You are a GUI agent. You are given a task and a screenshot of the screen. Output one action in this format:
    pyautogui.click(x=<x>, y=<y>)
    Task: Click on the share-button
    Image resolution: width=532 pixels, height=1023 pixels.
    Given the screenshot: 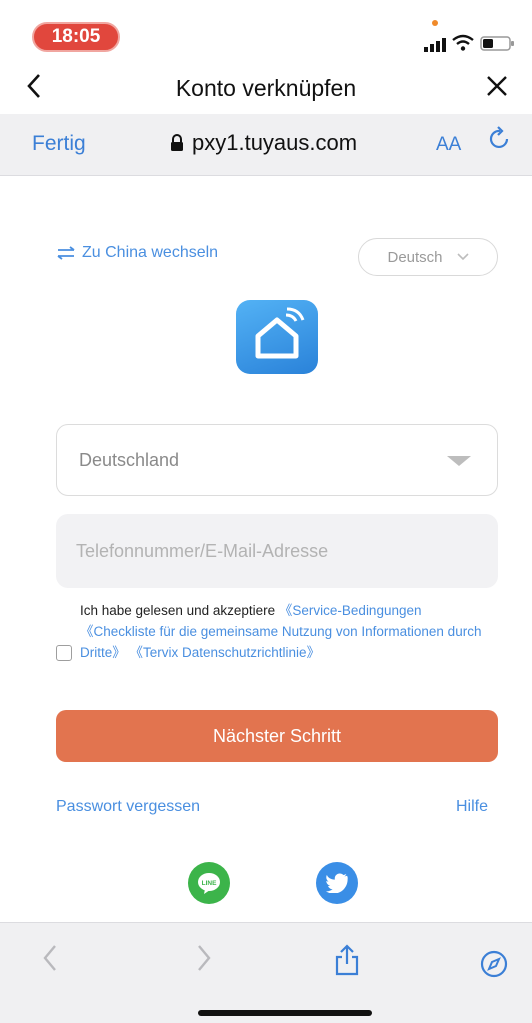 What is the action you would take?
    pyautogui.click(x=347, y=962)
    